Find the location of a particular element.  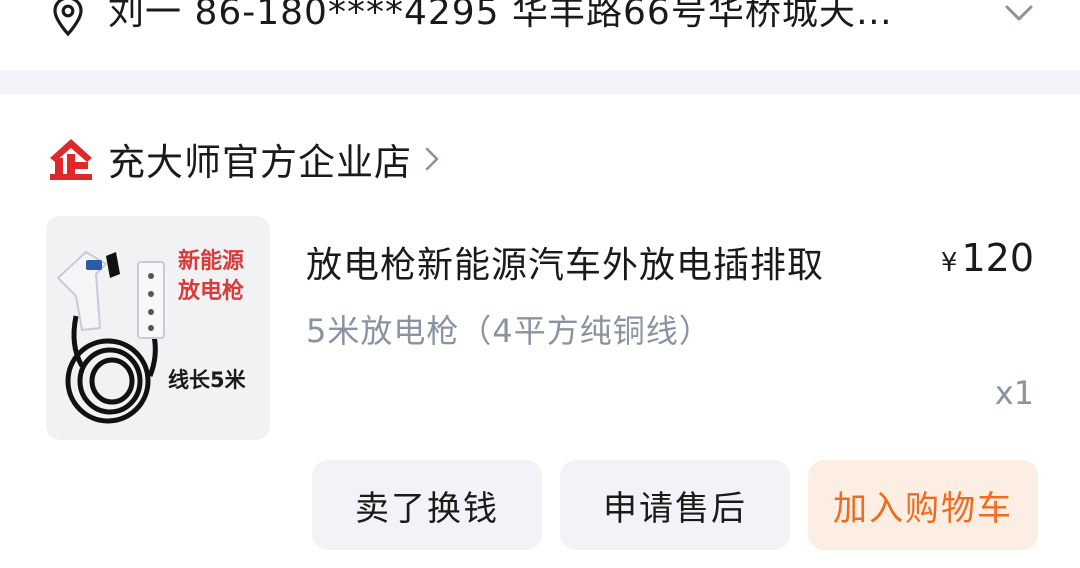

after-sale-button: 申请售后 is located at coordinates (675, 505).